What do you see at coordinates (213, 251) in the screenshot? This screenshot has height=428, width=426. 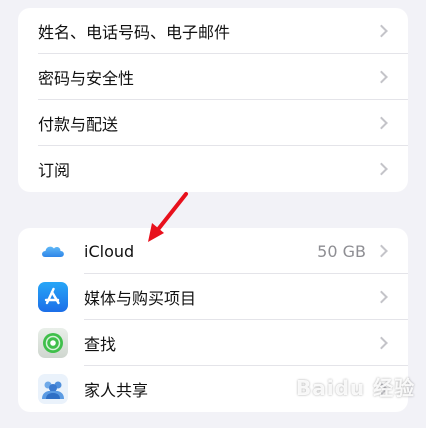 I see `row-icloud: iCloud 50 GB` at bounding box center [213, 251].